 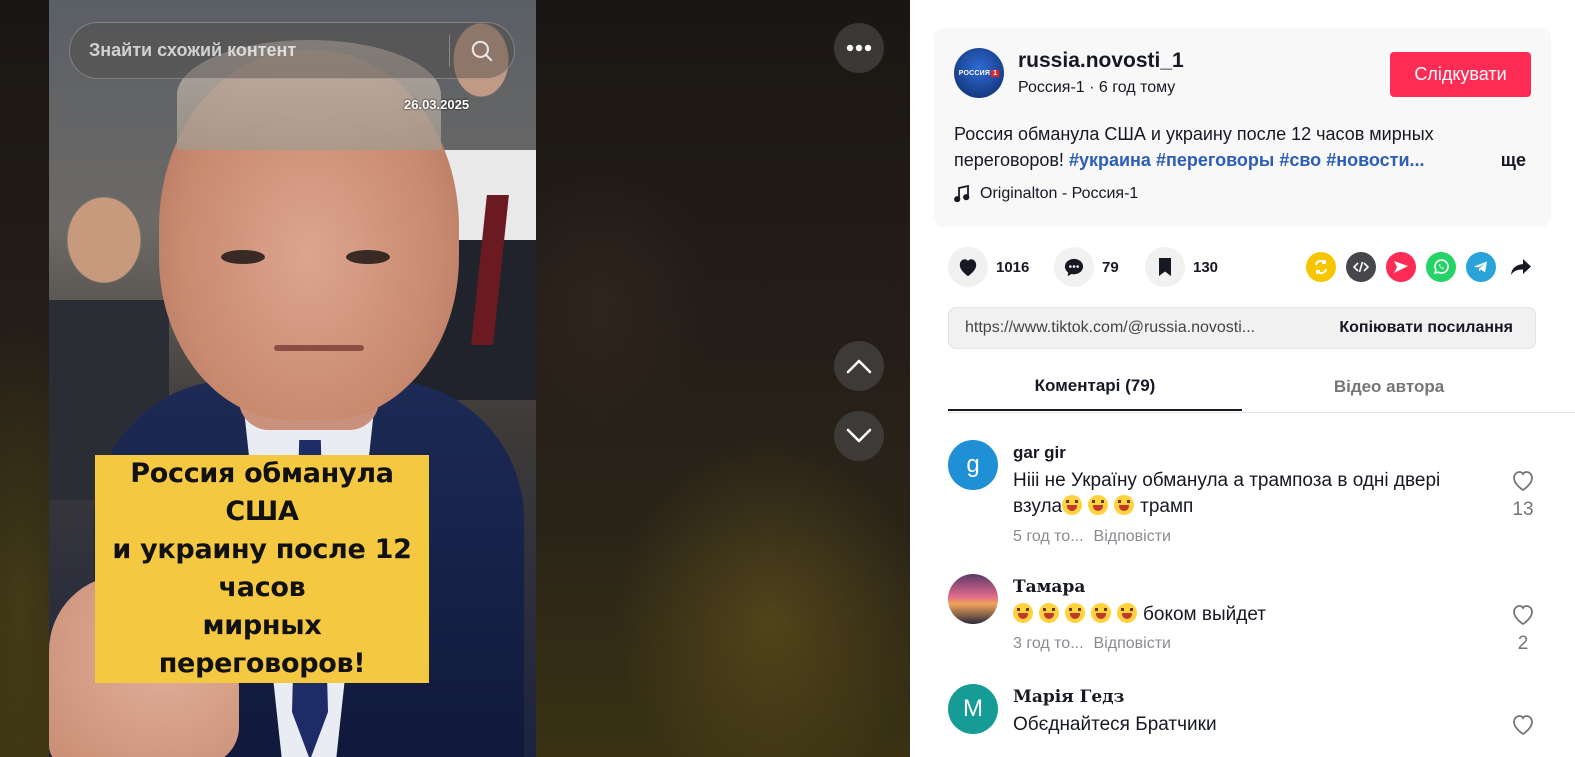 I want to click on channel-logo: РОССИЯ 1, so click(x=979, y=73).